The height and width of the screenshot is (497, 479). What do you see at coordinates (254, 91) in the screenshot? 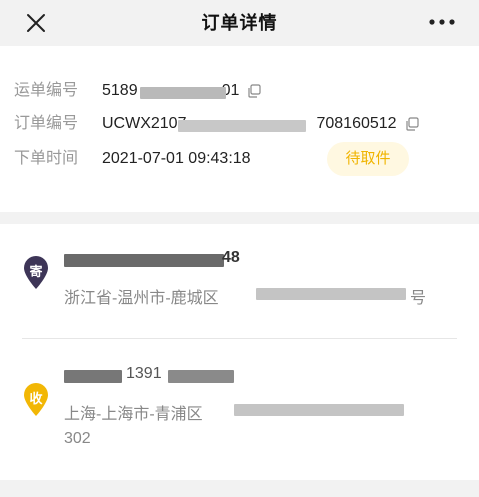
I see `copy-waybill-icon` at bounding box center [254, 91].